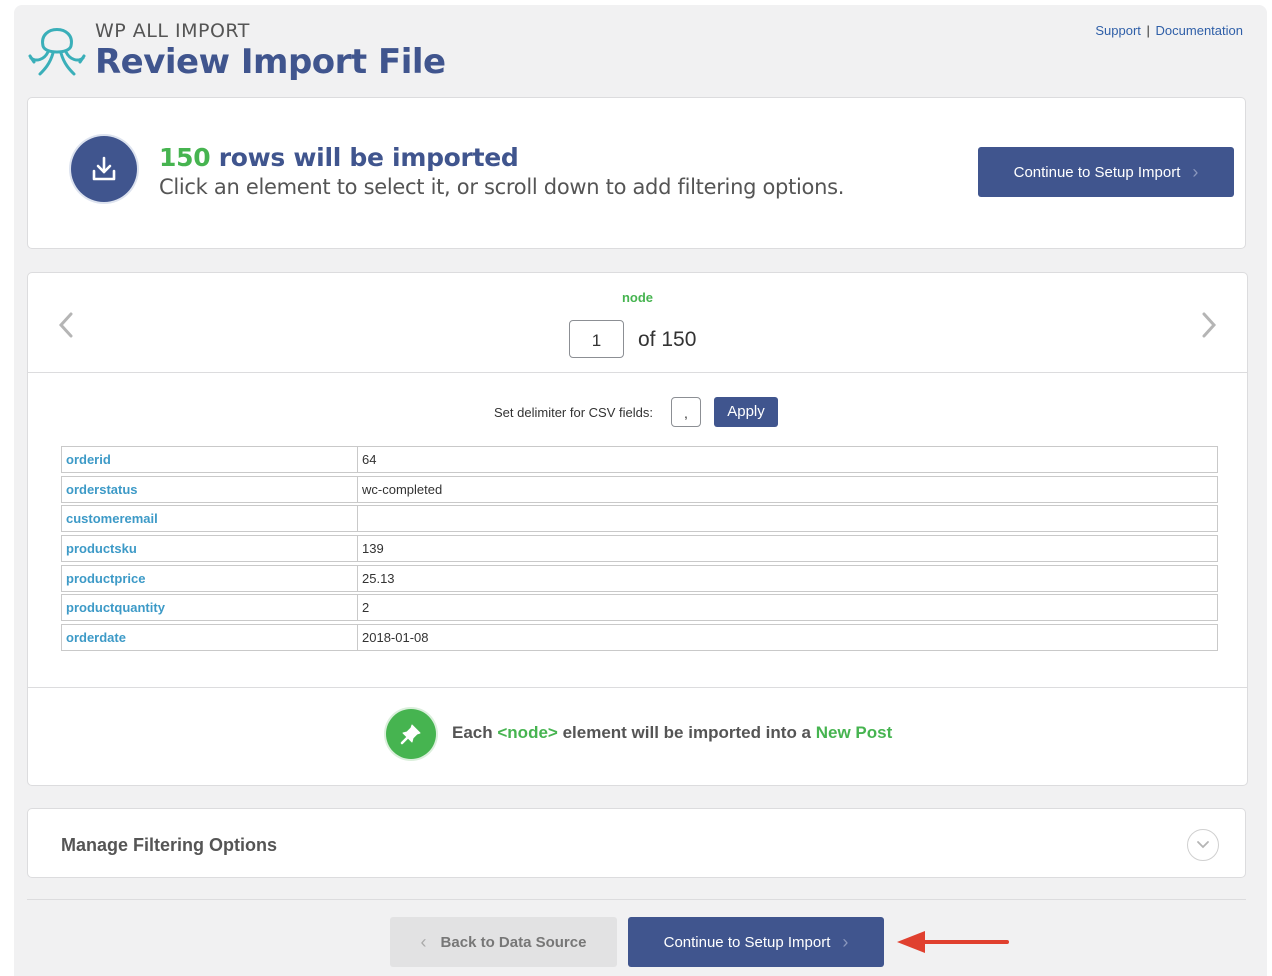 This screenshot has width=1272, height=976. I want to click on field-key: orderdate, so click(210, 638).